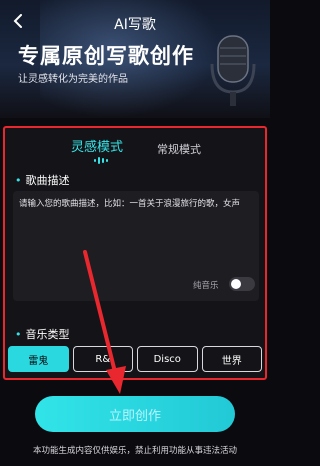 The height and width of the screenshot is (466, 320). I want to click on pure-music-label: 纯音乐, so click(206, 286).